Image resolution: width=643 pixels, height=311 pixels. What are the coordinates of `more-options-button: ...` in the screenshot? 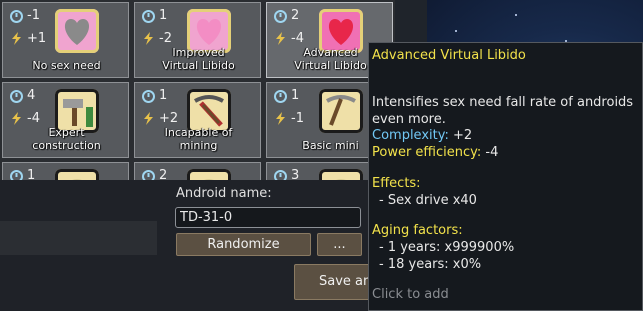 It's located at (339, 244).